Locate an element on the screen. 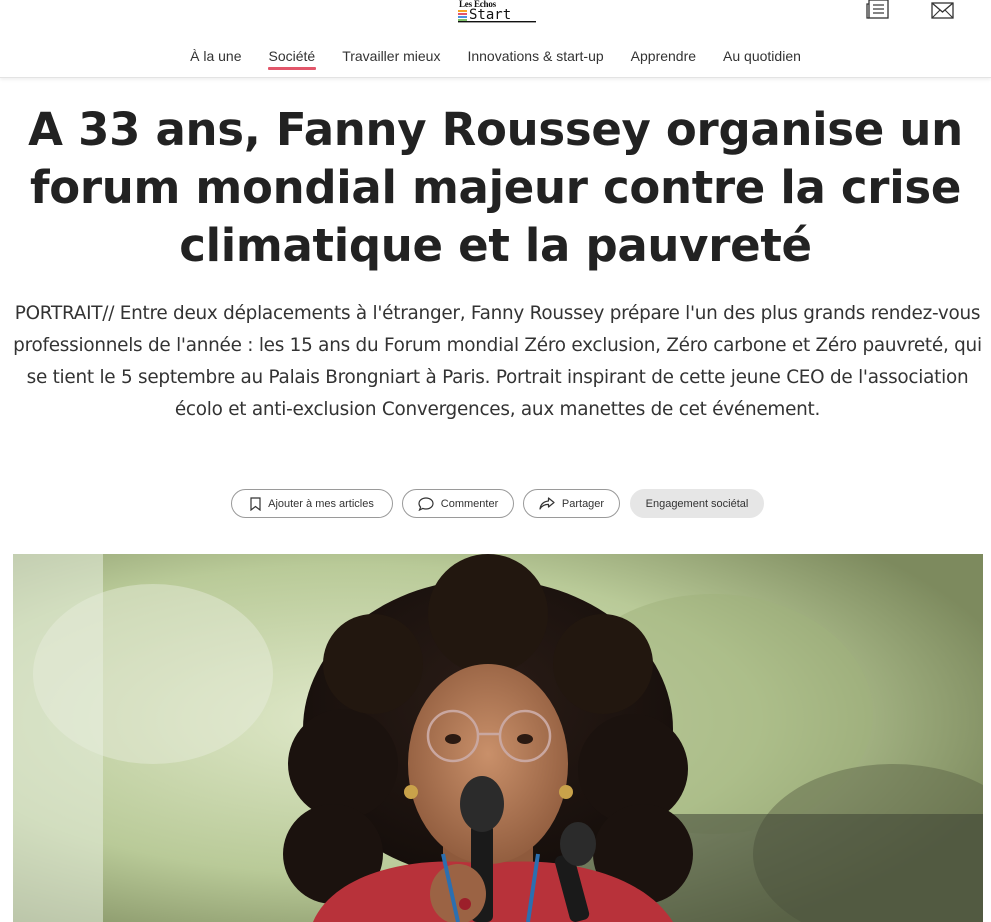  nav-item-apprendre: Apprendre is located at coordinates (663, 58).